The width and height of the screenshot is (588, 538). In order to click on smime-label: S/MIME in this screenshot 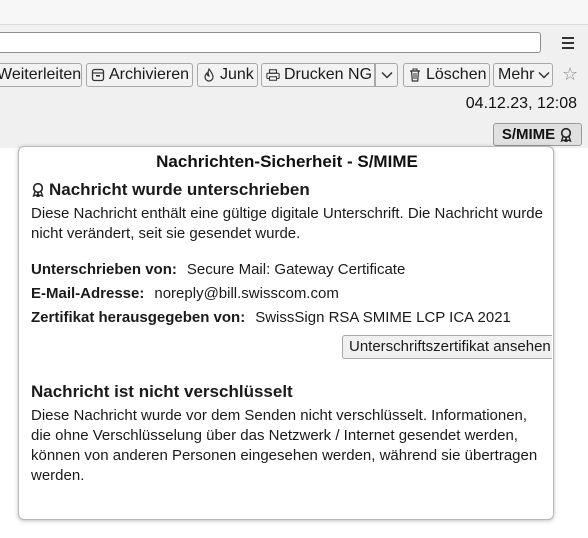, I will do `click(528, 134)`.